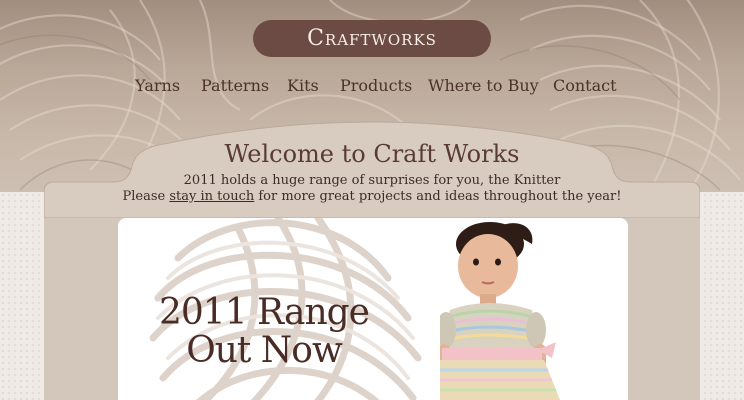  Describe the element at coordinates (264, 350) in the screenshot. I see `hero-headline-line2: Out Now` at that location.